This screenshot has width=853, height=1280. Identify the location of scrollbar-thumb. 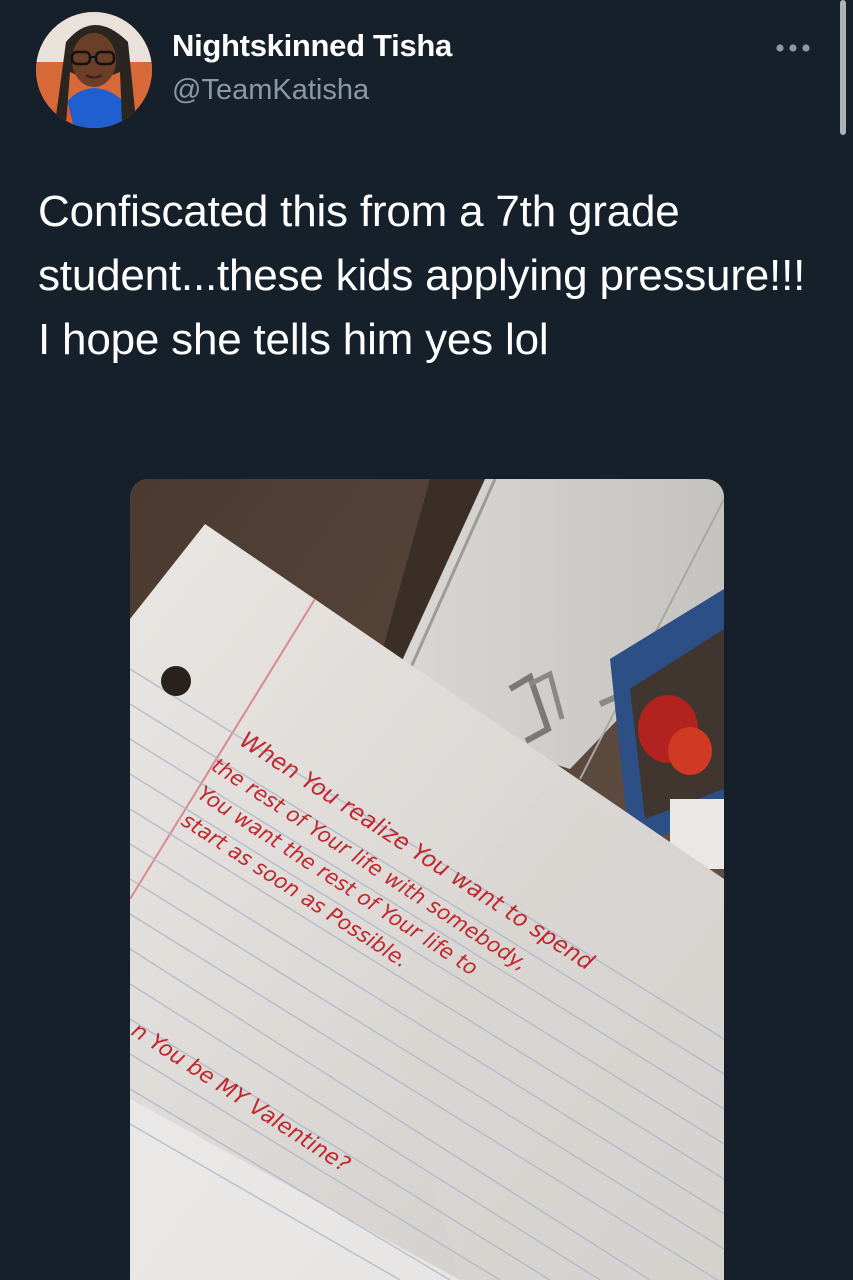
(843, 67).